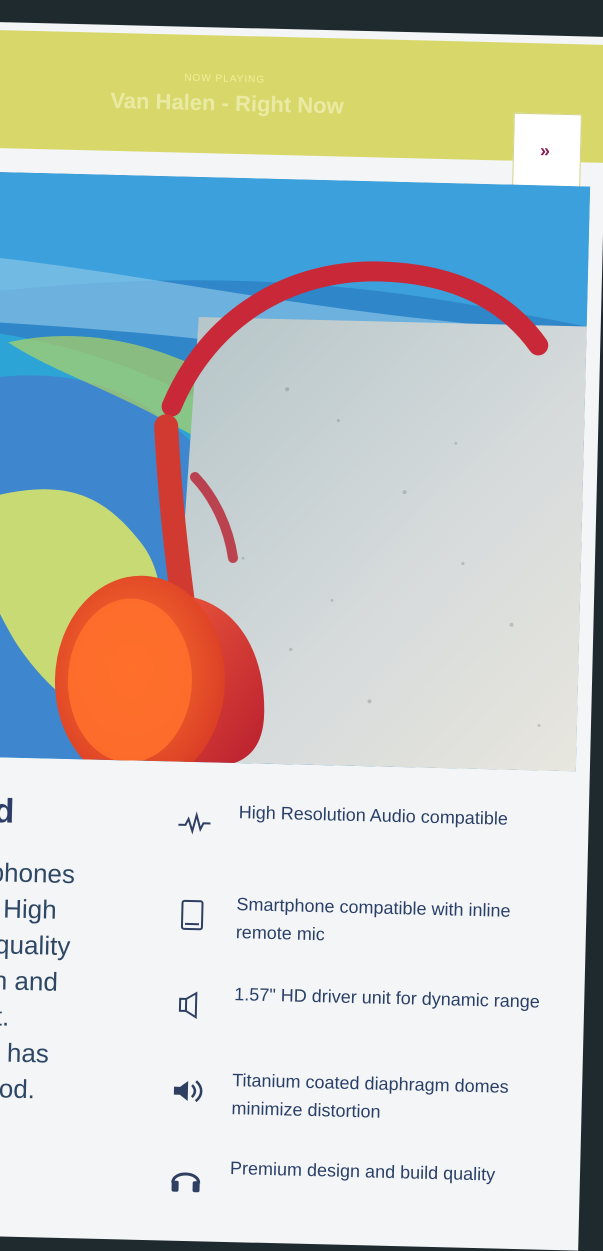 The image size is (603, 1251). Describe the element at coordinates (62, 946) in the screenshot. I see `description-line: o quality` at that location.